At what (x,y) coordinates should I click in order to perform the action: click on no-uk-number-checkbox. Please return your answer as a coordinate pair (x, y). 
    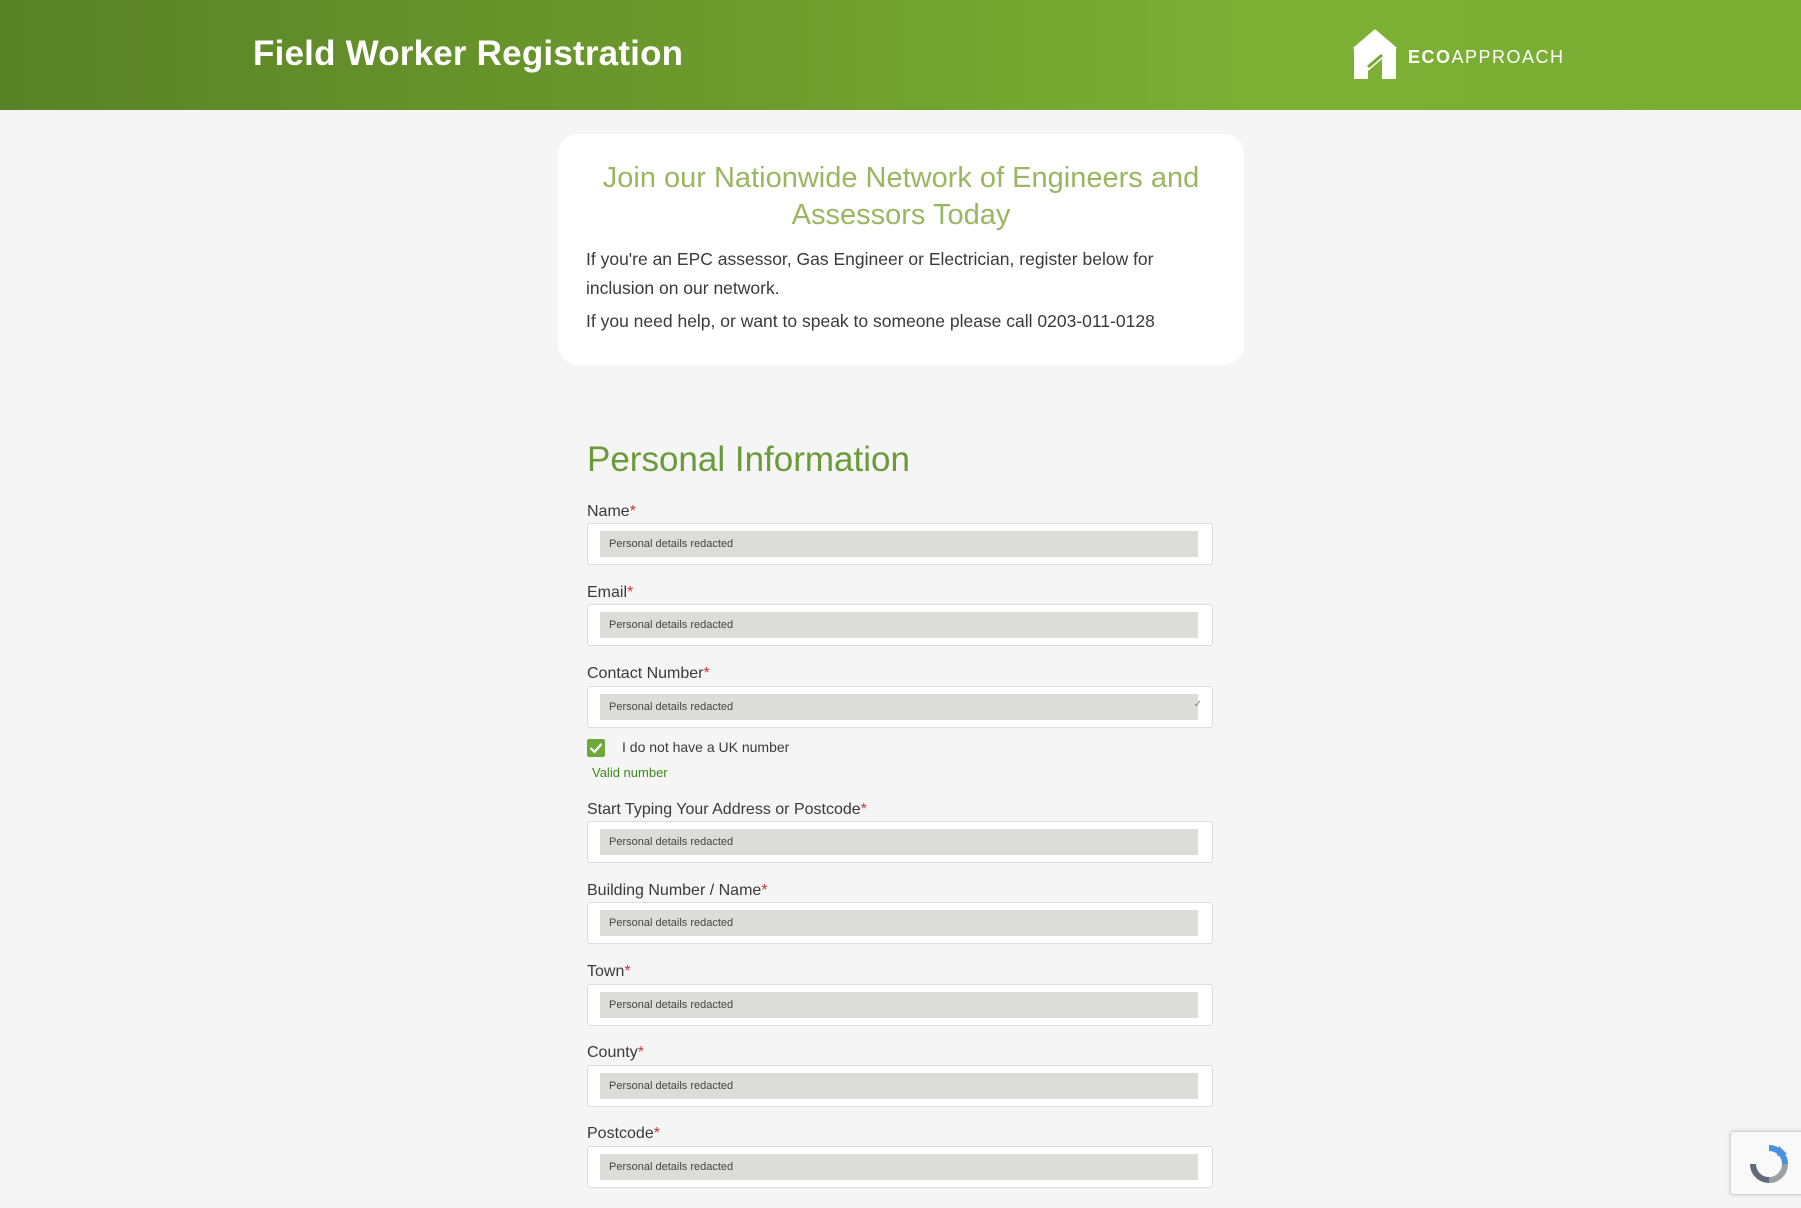
    Looking at the image, I should click on (596, 748).